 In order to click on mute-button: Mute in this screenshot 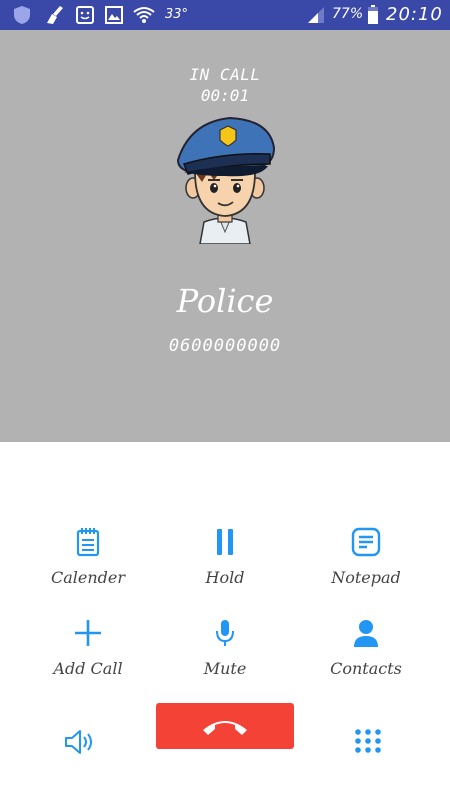, I will do `click(225, 653)`.